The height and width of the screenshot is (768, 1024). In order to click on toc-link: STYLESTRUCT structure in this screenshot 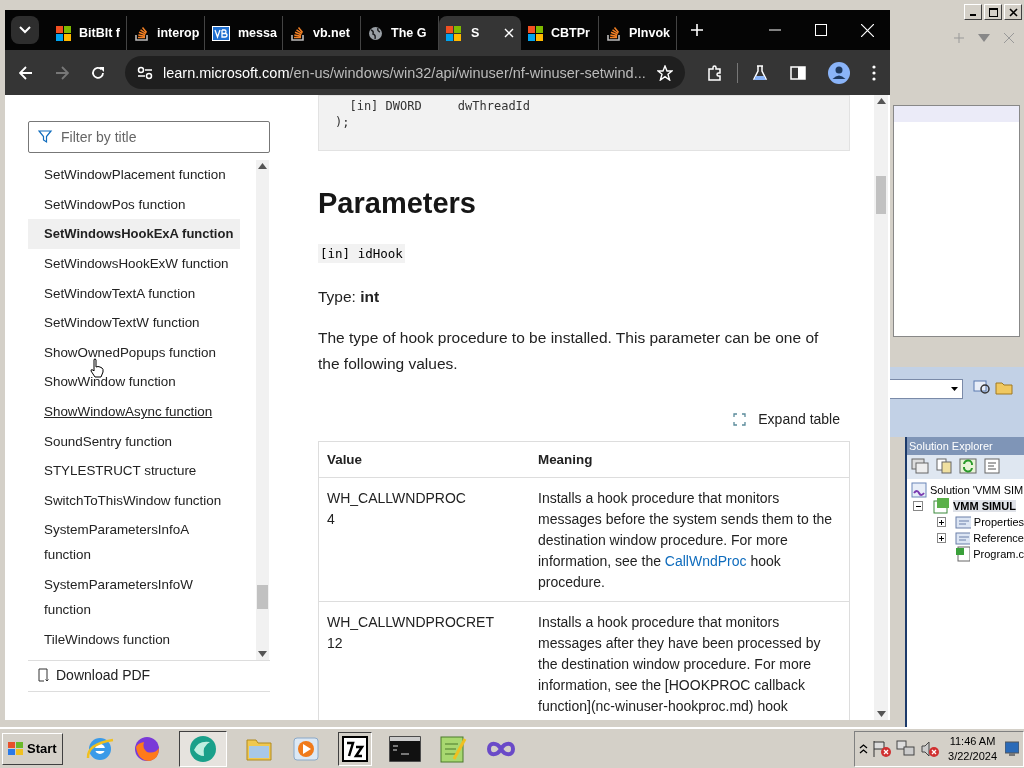, I will do `click(129, 470)`.